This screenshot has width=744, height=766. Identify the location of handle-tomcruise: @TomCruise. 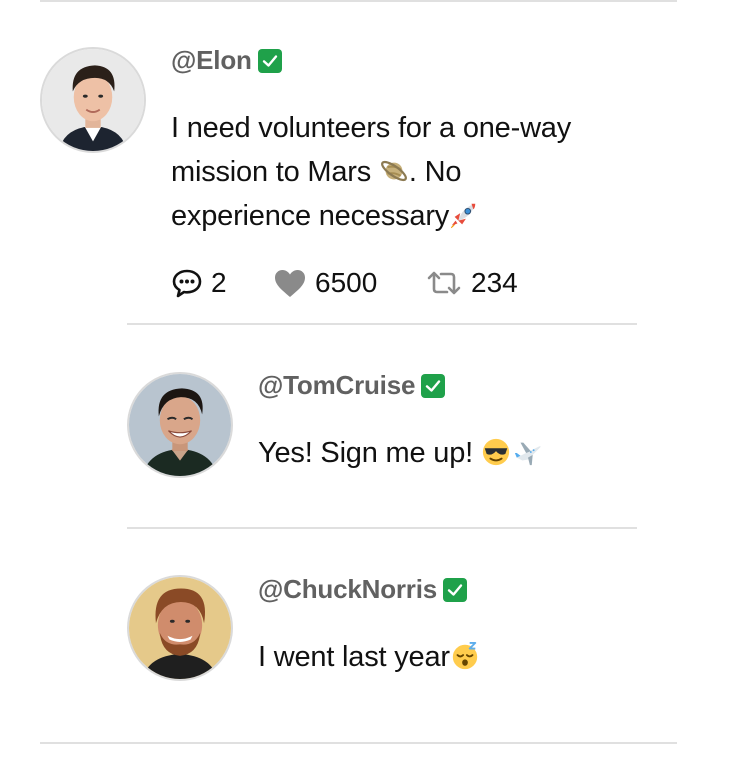
(336, 385).